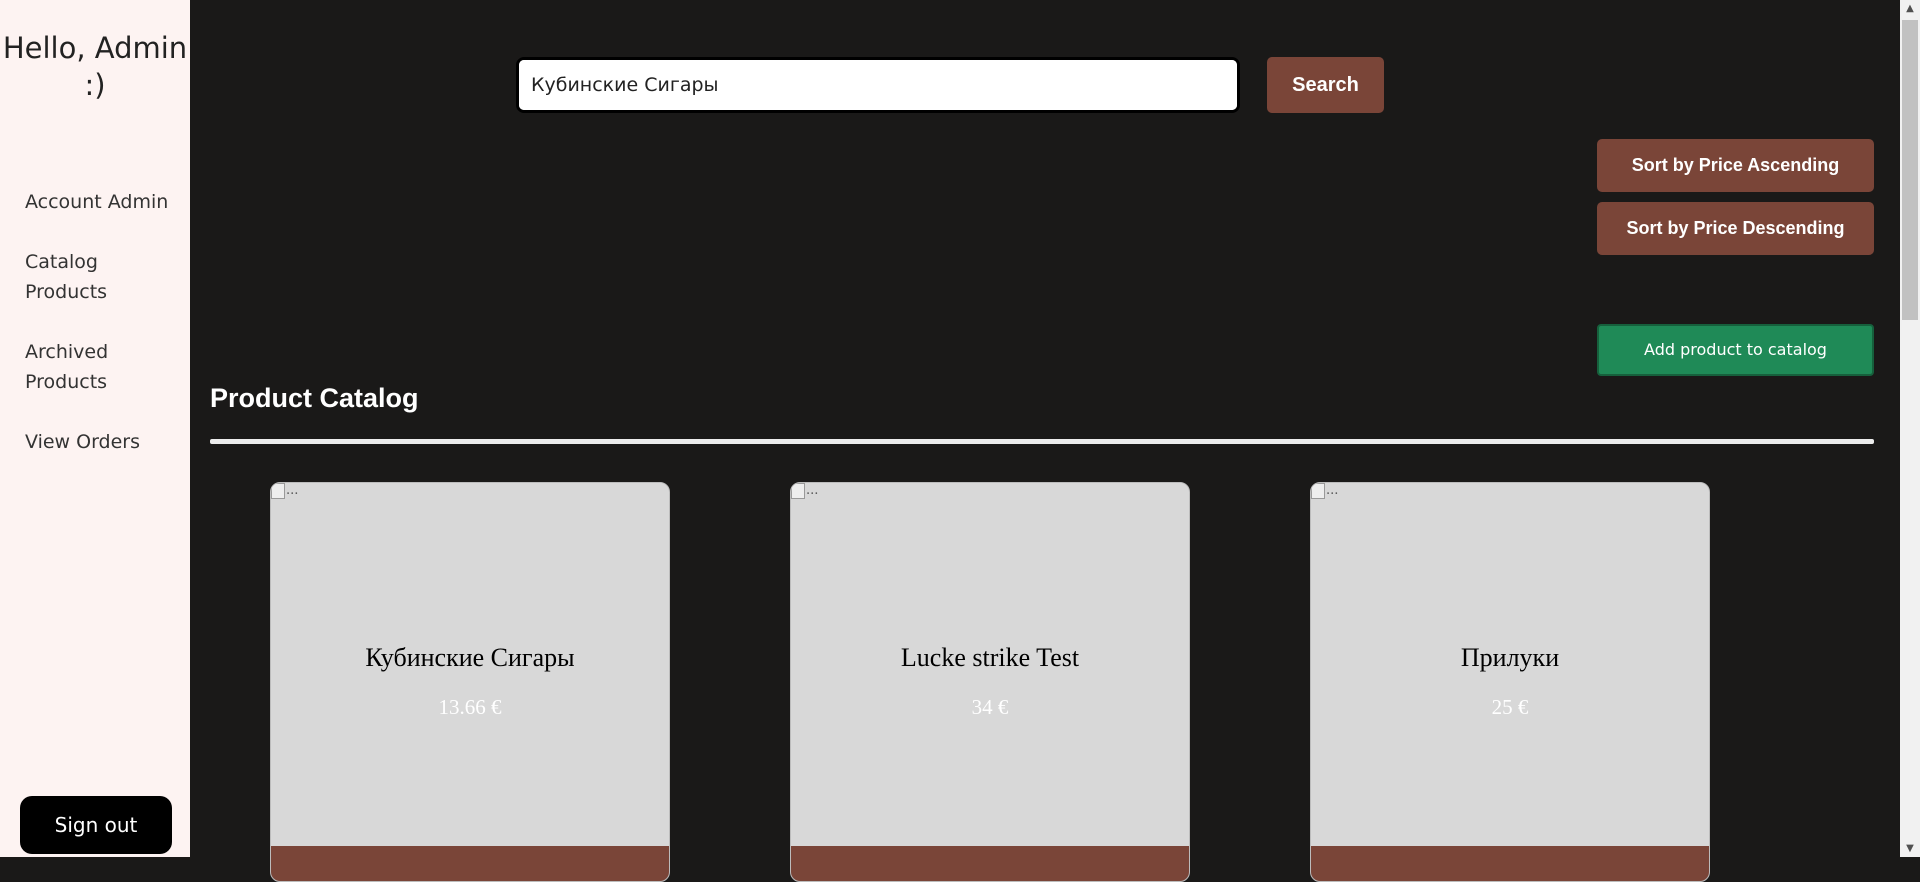  What do you see at coordinates (470, 682) in the screenshot?
I see `product-card: ... Кубинские Сигары 13.66 €` at bounding box center [470, 682].